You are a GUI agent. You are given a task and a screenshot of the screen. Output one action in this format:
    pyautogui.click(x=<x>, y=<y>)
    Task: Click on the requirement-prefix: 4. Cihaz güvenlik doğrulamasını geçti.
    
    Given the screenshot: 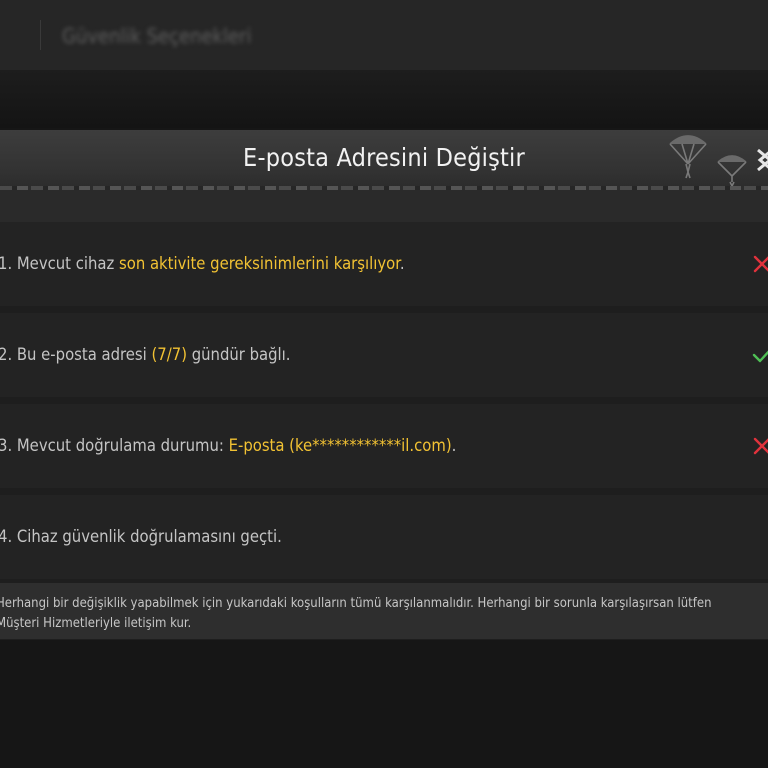 What is the action you would take?
    pyautogui.click(x=141, y=536)
    